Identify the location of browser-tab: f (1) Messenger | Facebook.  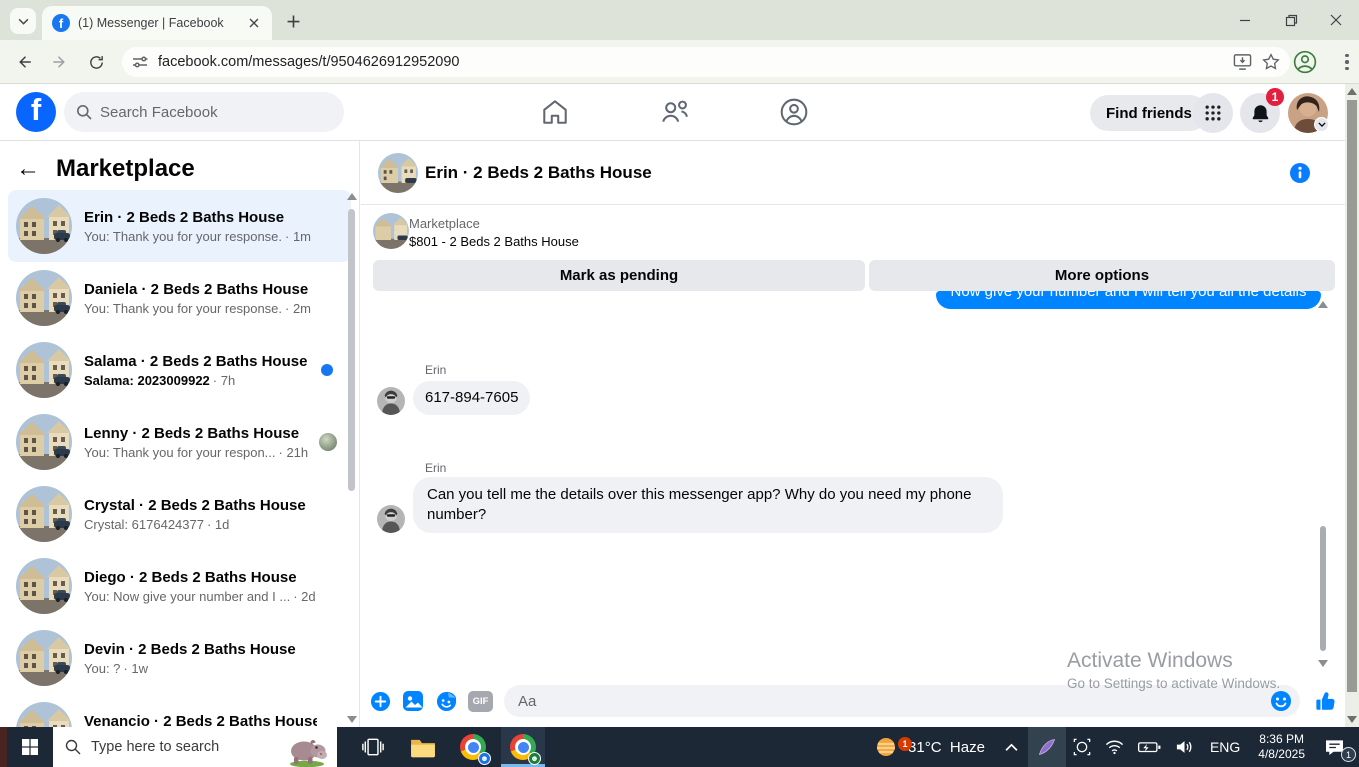
(157, 23).